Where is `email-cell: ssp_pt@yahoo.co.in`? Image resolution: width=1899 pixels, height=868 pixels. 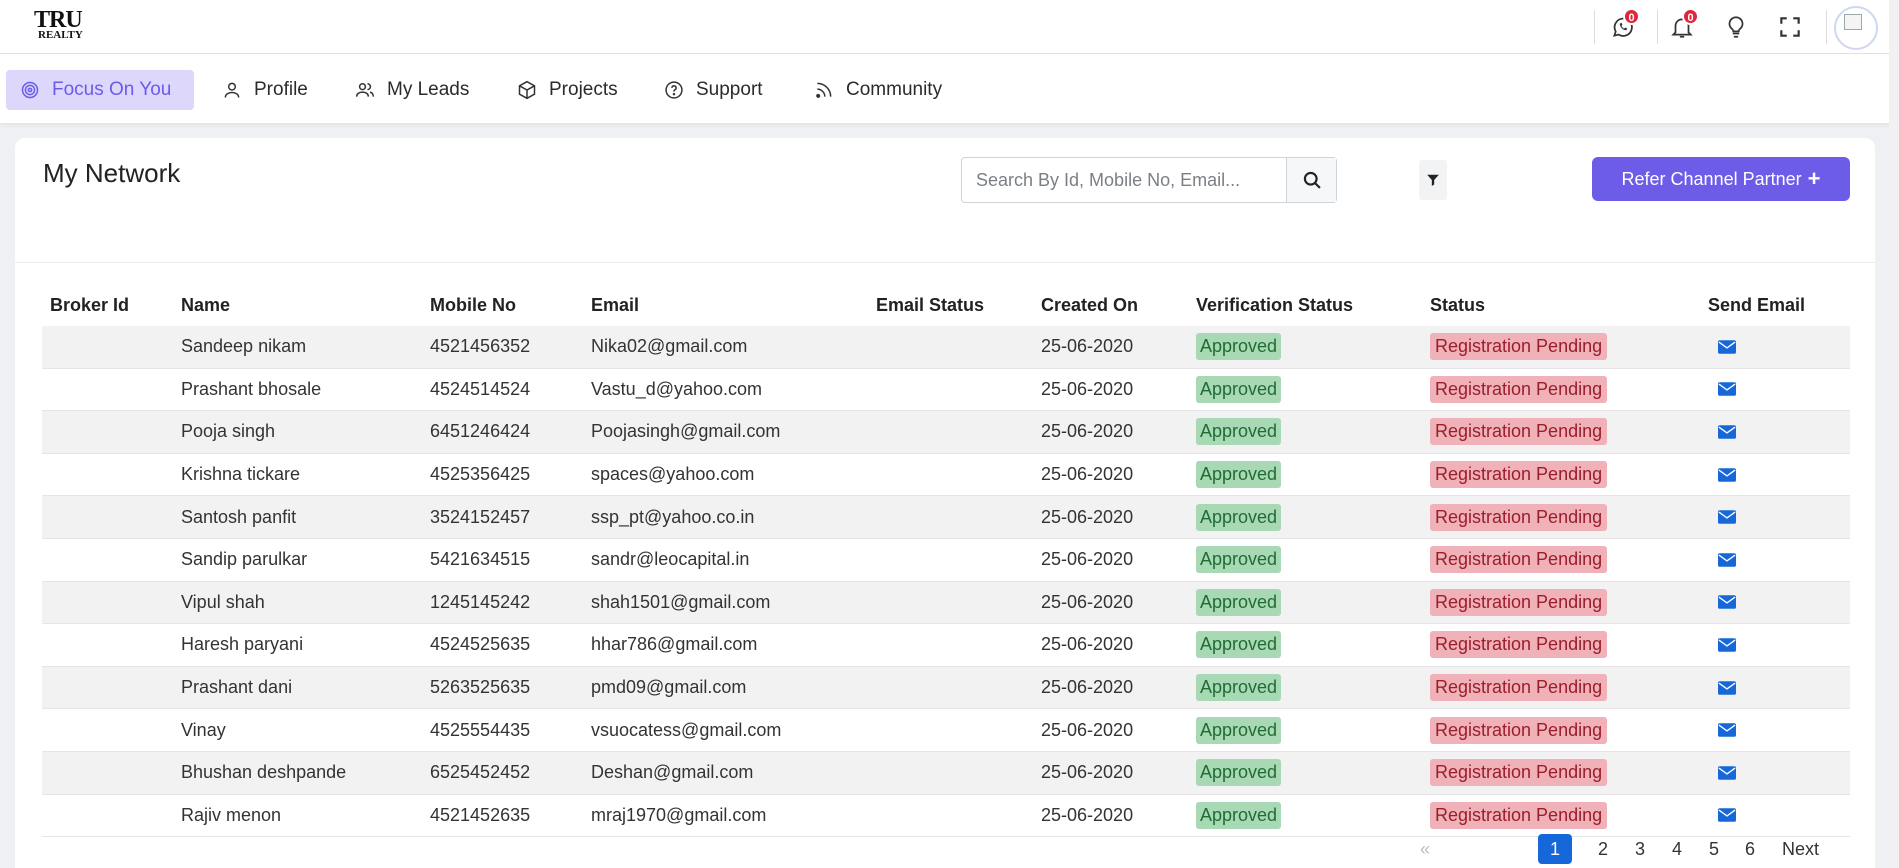
email-cell: ssp_pt@yahoo.co.in is located at coordinates (673, 516).